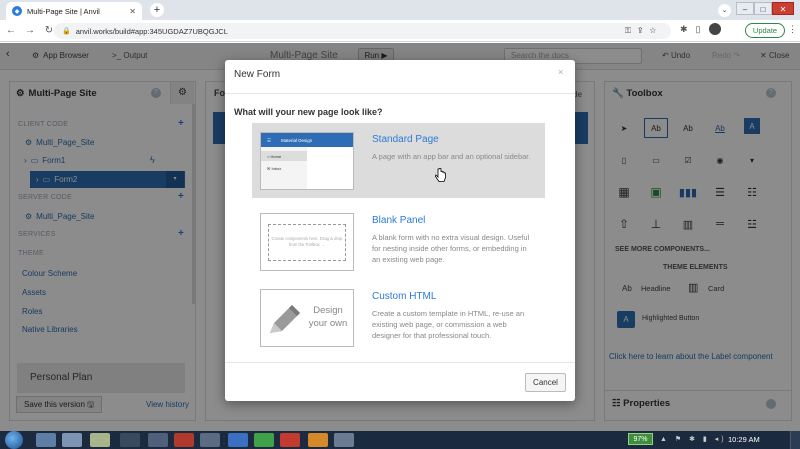 This screenshot has height=449, width=800. What do you see at coordinates (276, 168) in the screenshot?
I see `thumb-nav-inbox-label: Inbox` at bounding box center [276, 168].